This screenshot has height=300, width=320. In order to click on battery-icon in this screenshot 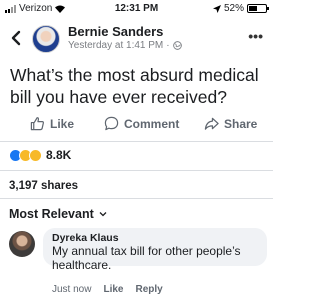, I will do `click(258, 8)`.